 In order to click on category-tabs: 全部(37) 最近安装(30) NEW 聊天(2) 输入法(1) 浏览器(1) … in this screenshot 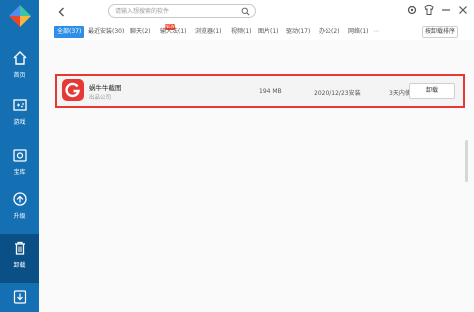, I will do `click(256, 32)`.